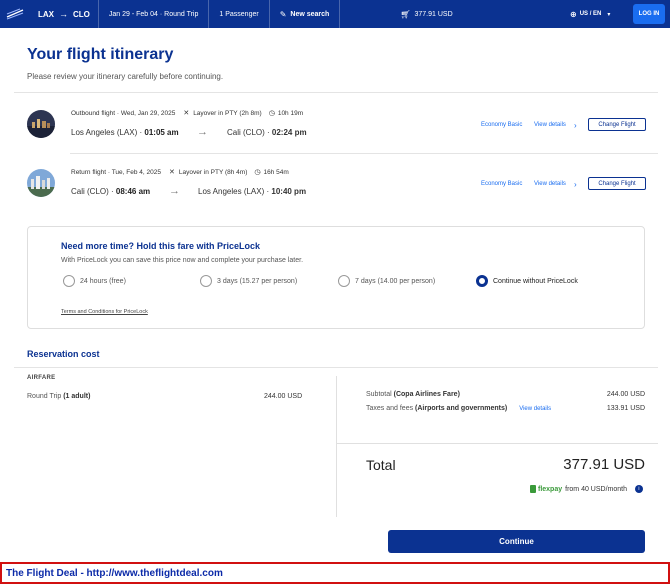 This screenshot has width=670, height=584. What do you see at coordinates (249, 132) in the screenshot?
I see `arrival-city: Cali (CLO) ·` at bounding box center [249, 132].